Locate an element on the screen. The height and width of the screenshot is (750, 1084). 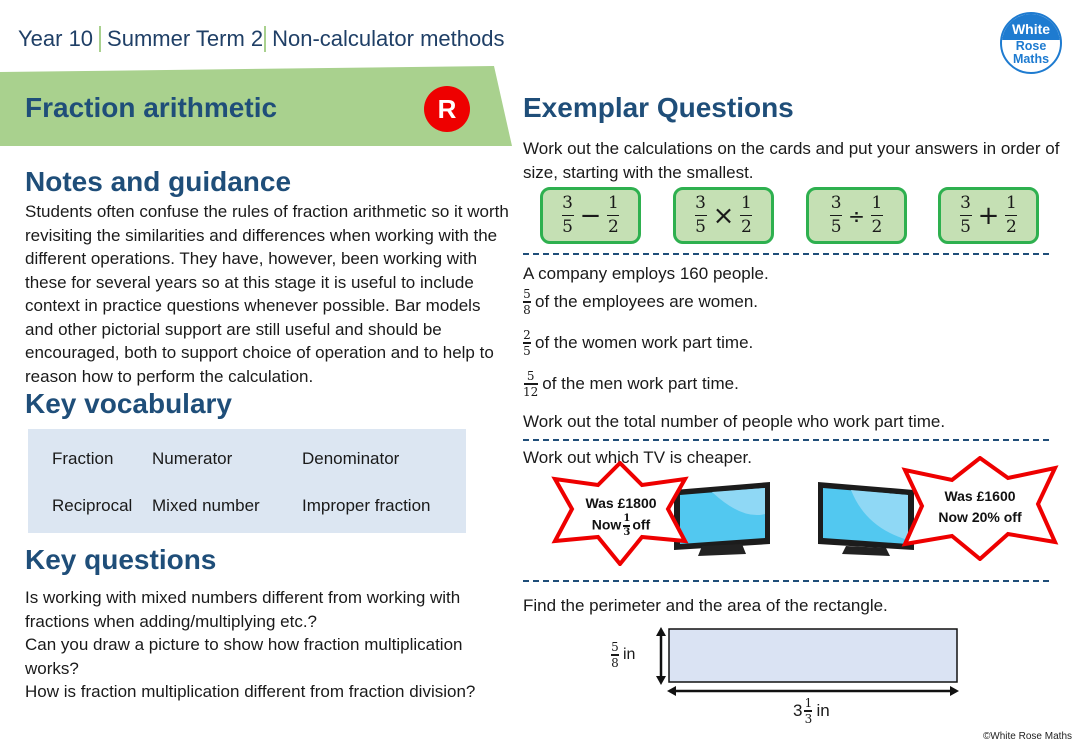
logo-line-white: White is located at coordinates (1031, 27).